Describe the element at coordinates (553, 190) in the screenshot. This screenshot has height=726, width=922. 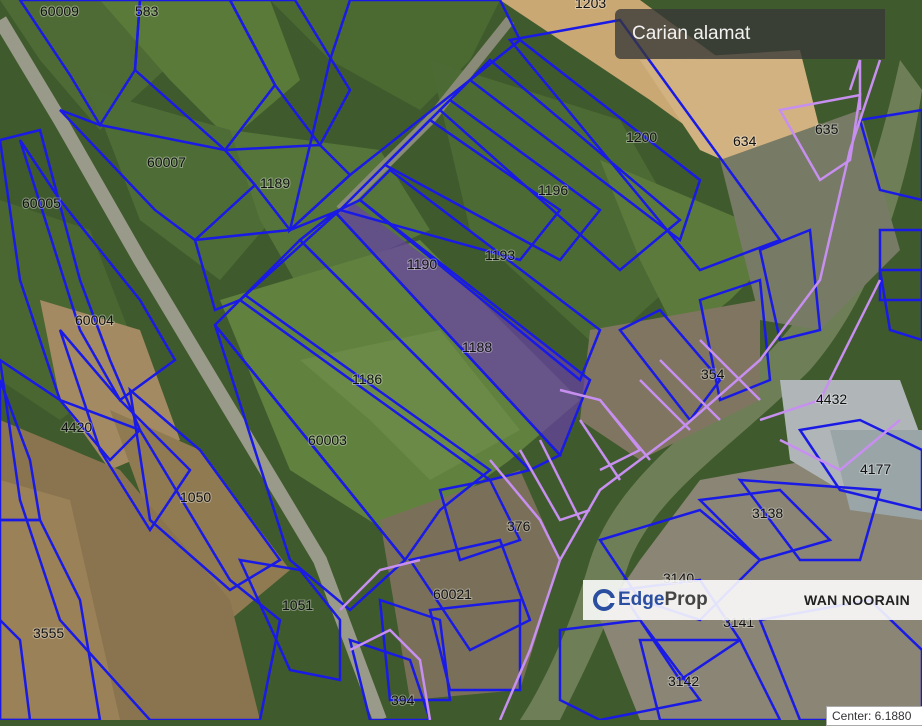
I see `lot-label: 1196` at that location.